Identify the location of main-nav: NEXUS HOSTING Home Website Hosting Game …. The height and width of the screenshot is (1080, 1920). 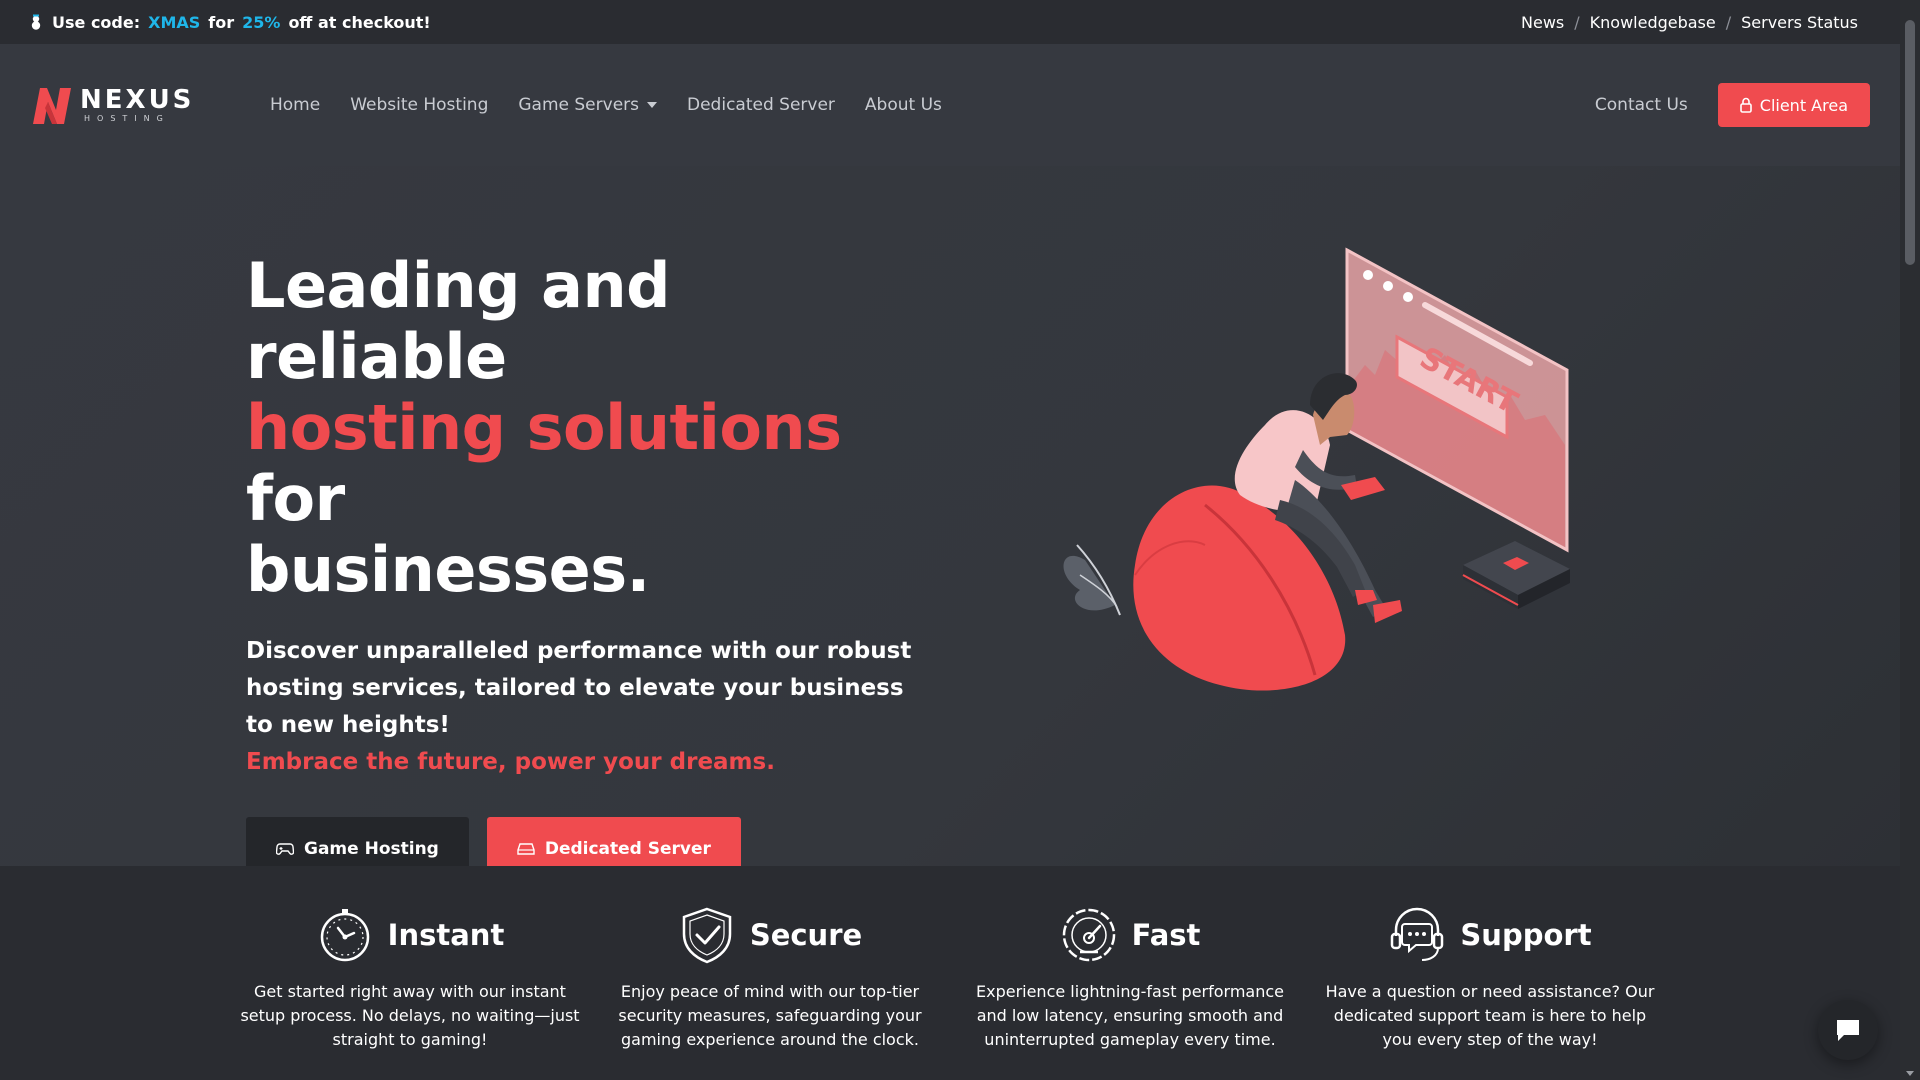
(950, 105).